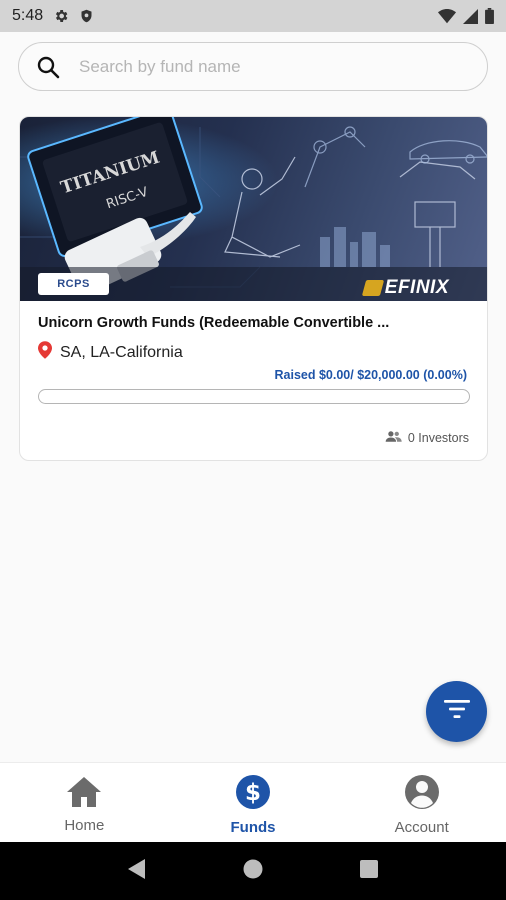 The width and height of the screenshot is (506, 900). Describe the element at coordinates (438, 438) in the screenshot. I see `investors-text: 0 Investors` at that location.